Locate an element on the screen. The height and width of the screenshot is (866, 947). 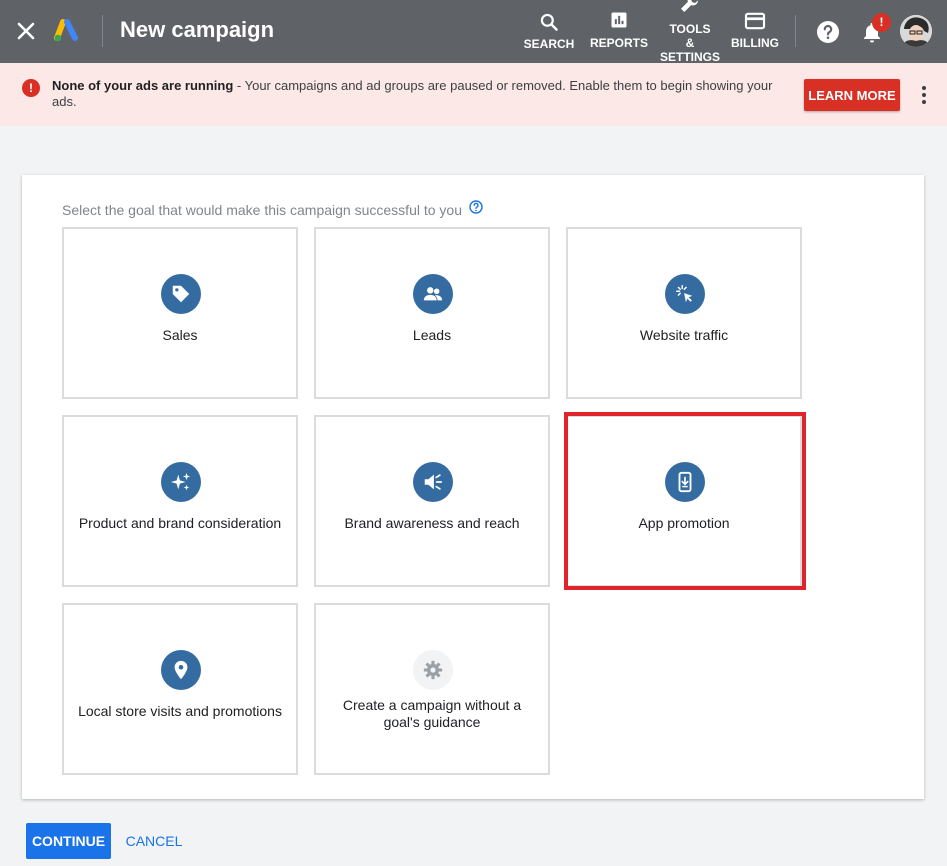
goal-sales: Sales is located at coordinates (180, 313).